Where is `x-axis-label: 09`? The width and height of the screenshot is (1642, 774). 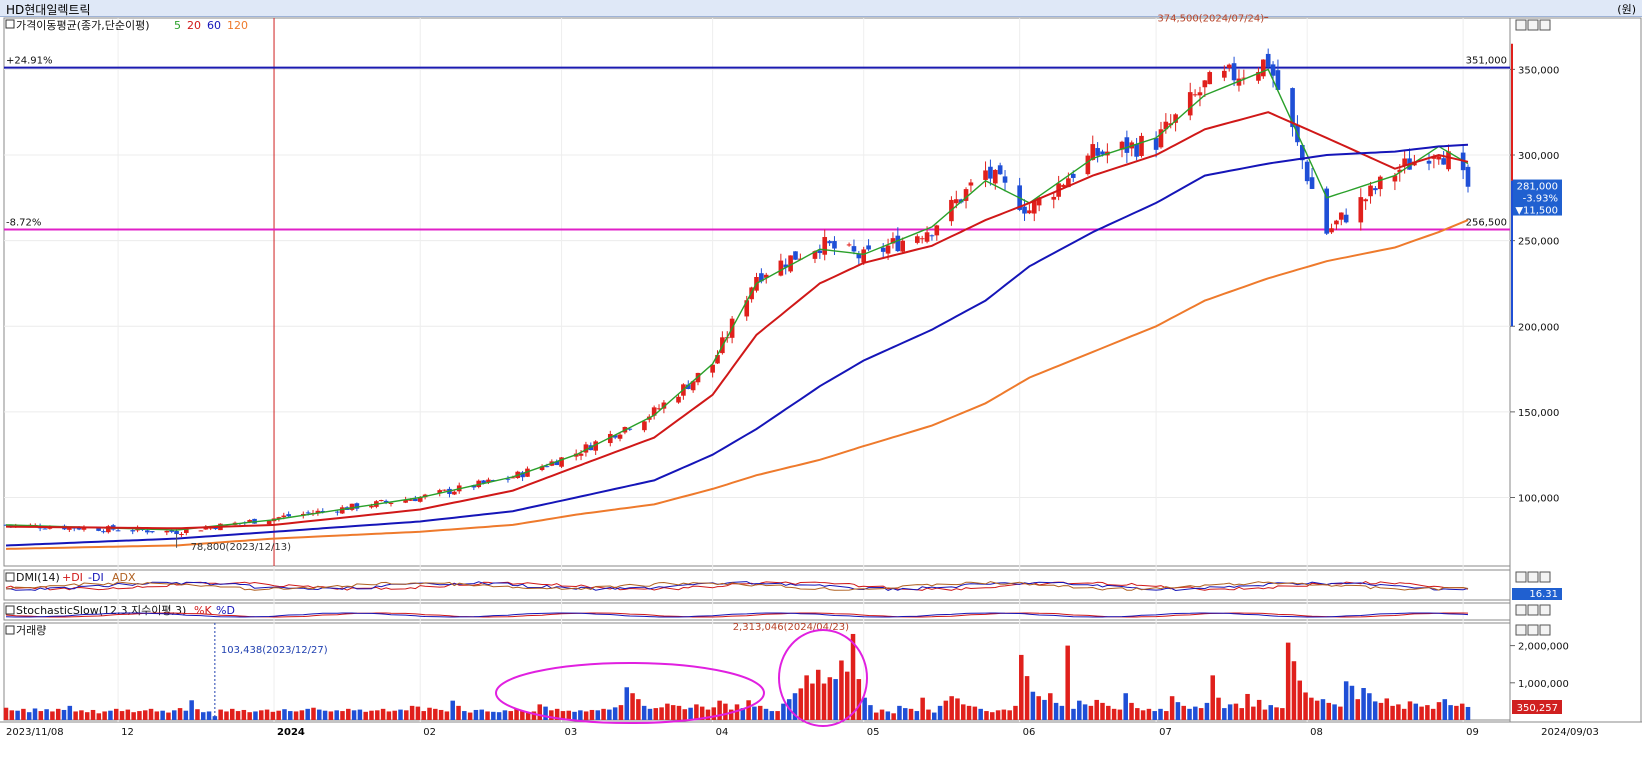 x-axis-label: 09 is located at coordinates (1472, 732).